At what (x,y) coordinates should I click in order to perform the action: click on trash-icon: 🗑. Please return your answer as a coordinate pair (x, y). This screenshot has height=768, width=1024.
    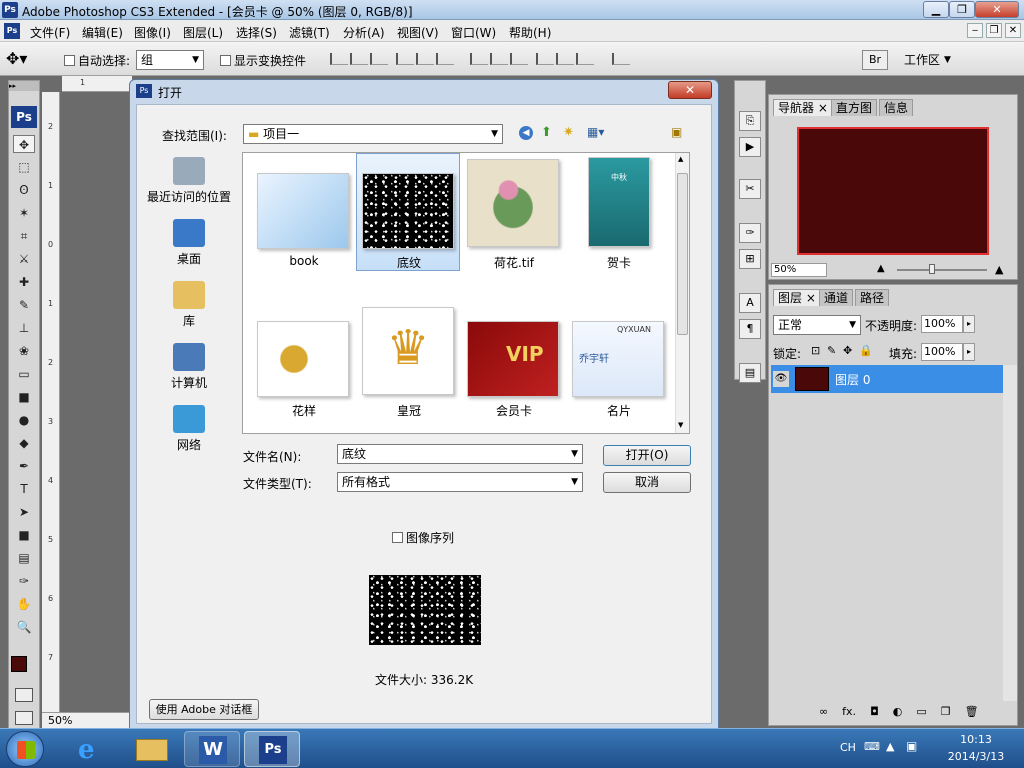
    Looking at the image, I should click on (972, 711).